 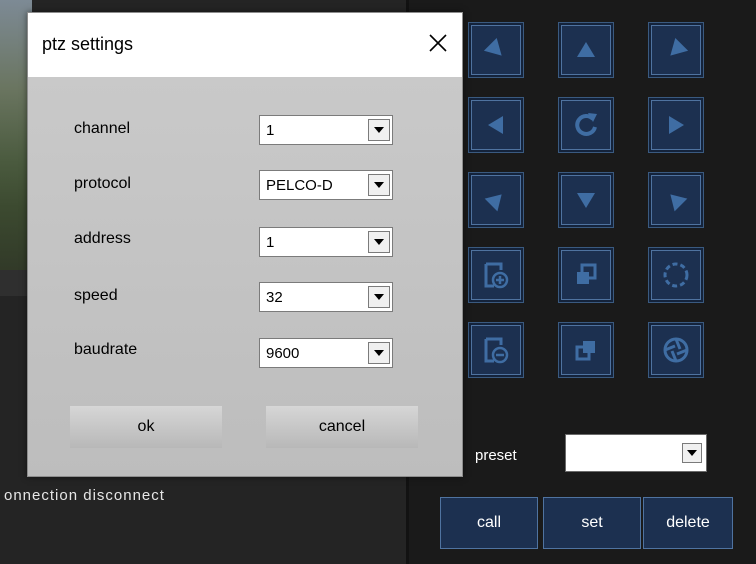 I want to click on arrow-down-left-icon, so click(x=679, y=47).